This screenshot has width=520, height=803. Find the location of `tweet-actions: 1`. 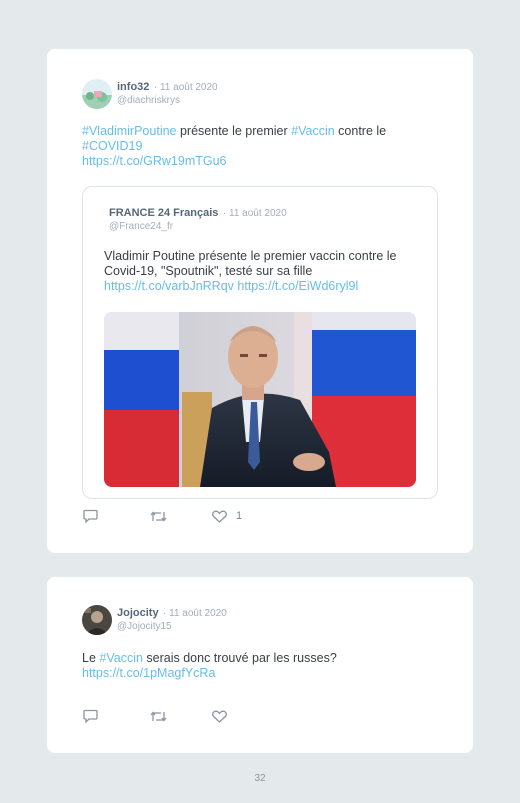

tweet-actions: 1 is located at coordinates (162, 516).